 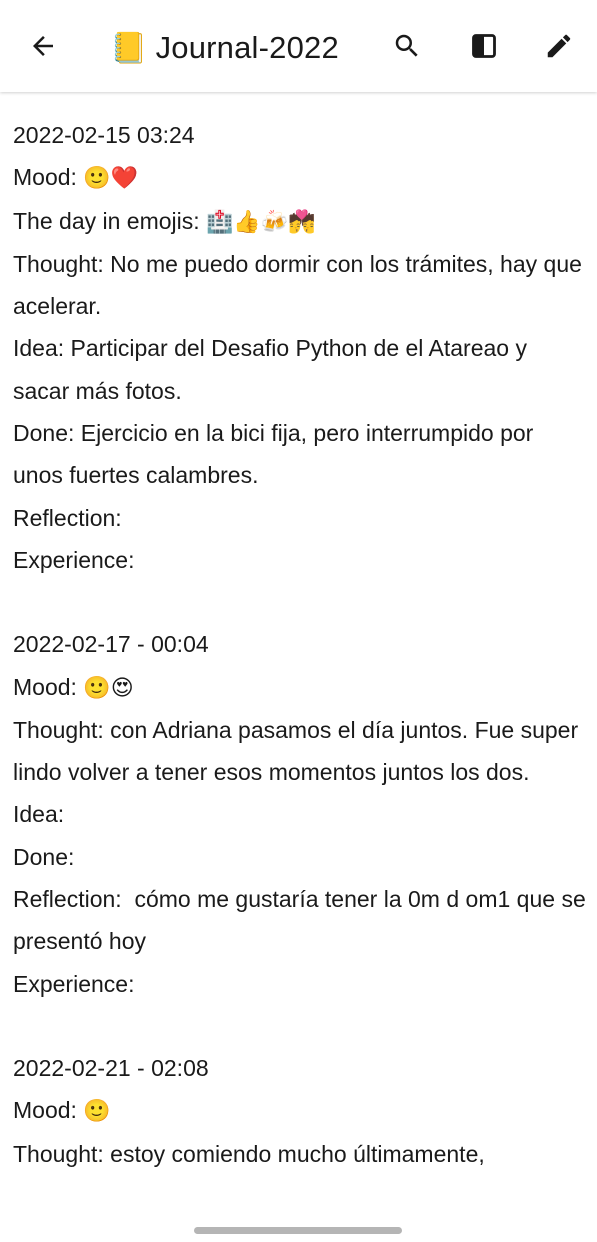 I want to click on note-title-text: Journal-2022, so click(x=247, y=47).